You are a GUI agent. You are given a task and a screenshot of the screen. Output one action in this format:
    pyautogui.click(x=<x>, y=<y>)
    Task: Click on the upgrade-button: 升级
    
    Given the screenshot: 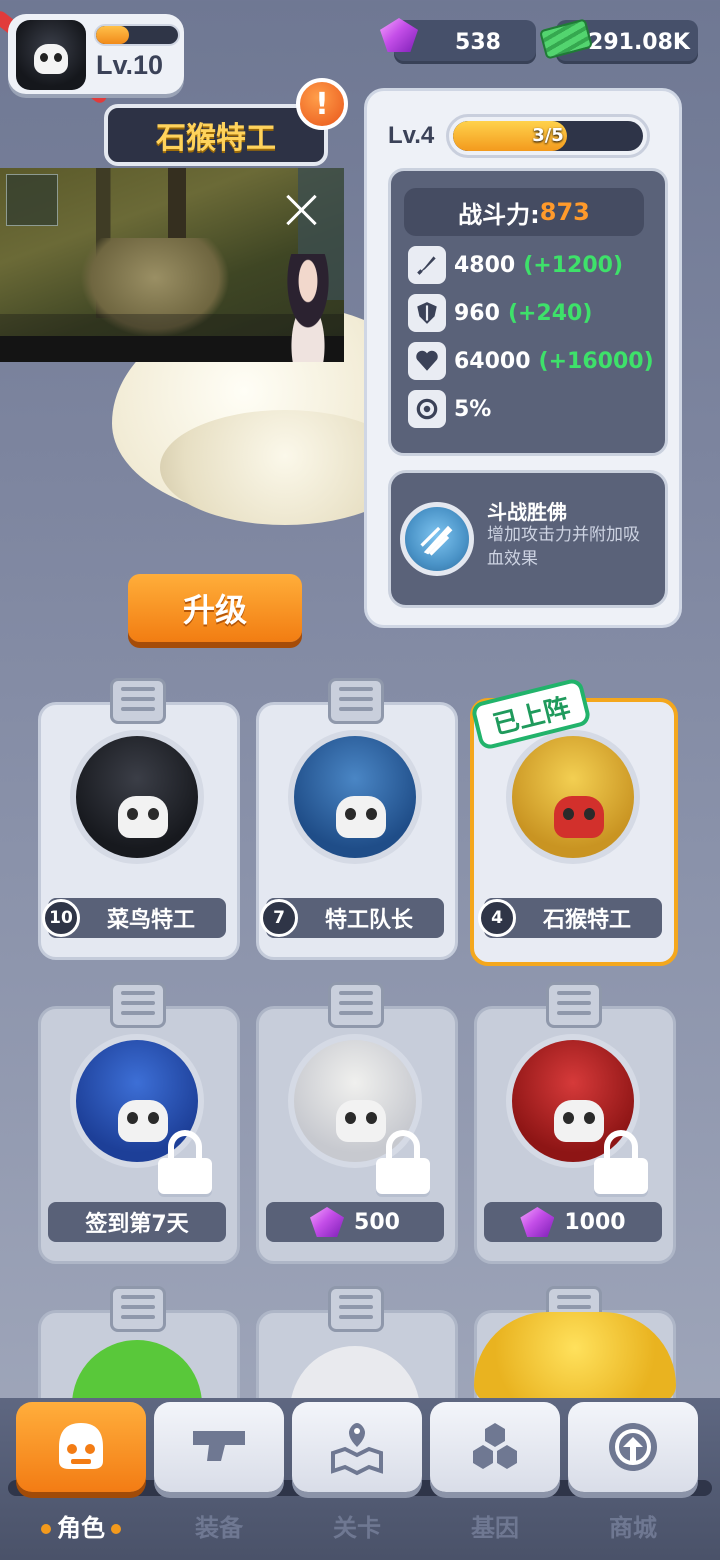 What is the action you would take?
    pyautogui.click(x=215, y=608)
    